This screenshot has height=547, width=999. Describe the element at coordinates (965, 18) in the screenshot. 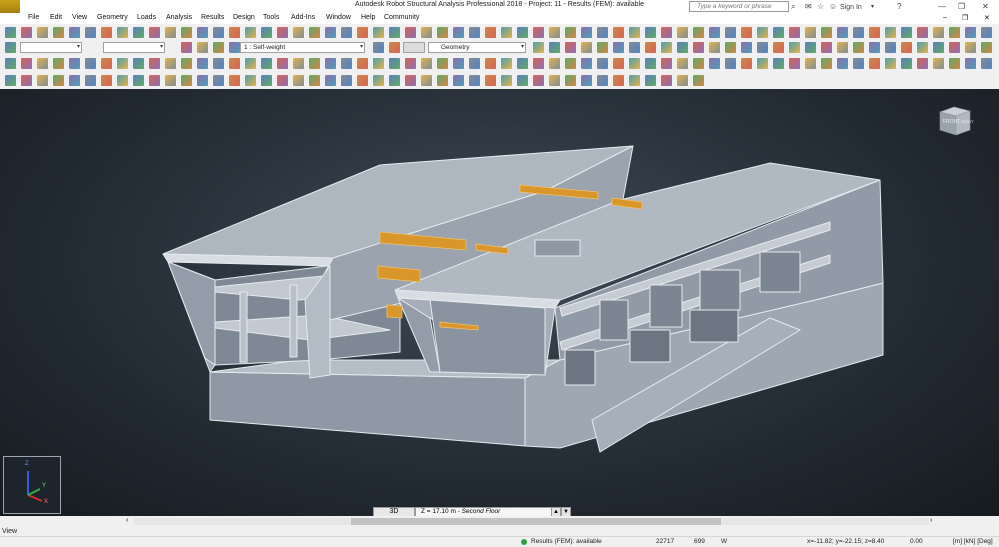

I see `mdi-restore-icon: ❐` at that location.